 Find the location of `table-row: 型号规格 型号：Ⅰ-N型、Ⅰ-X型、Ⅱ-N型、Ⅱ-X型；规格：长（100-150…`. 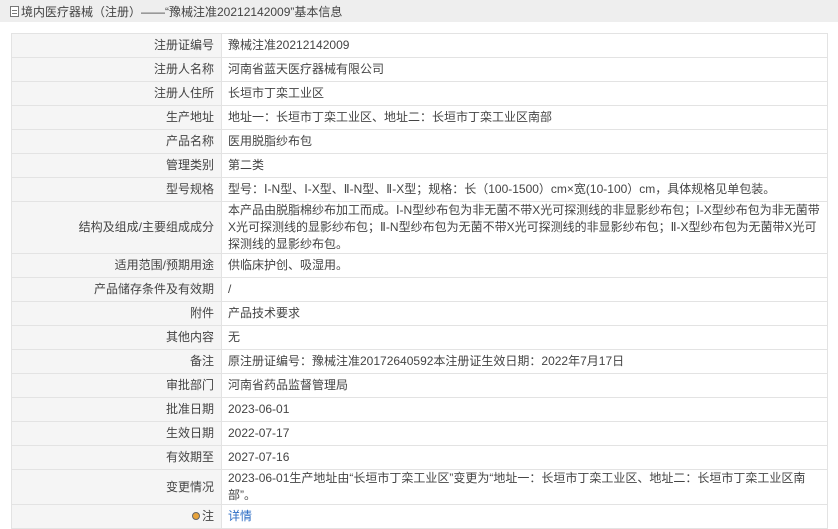

table-row: 型号规格 型号：Ⅰ-N型、Ⅰ-X型、Ⅱ-N型、Ⅱ-X型；规格：长（100-150… is located at coordinates (419, 189).